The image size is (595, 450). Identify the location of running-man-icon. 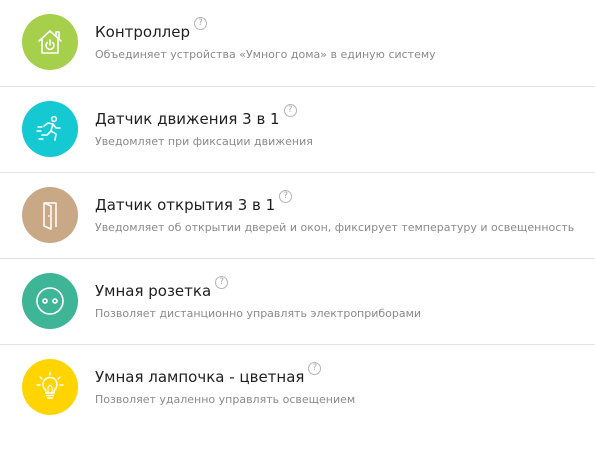
(48, 128).